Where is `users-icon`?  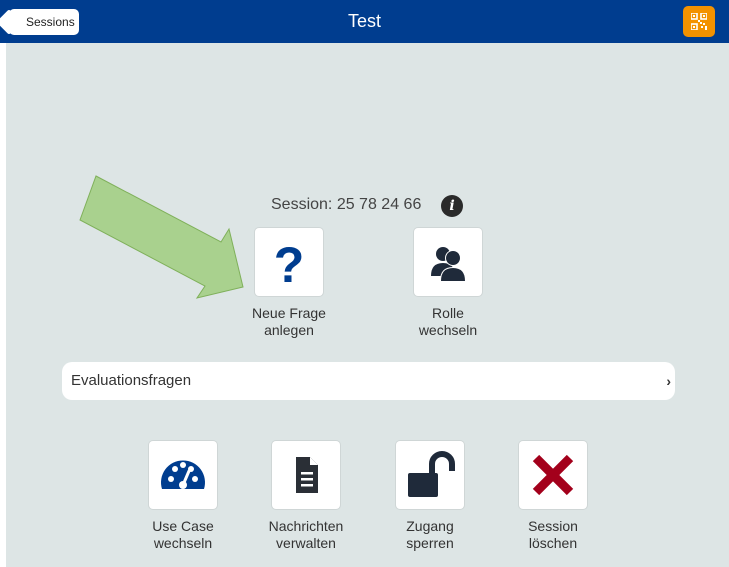 users-icon is located at coordinates (448, 264).